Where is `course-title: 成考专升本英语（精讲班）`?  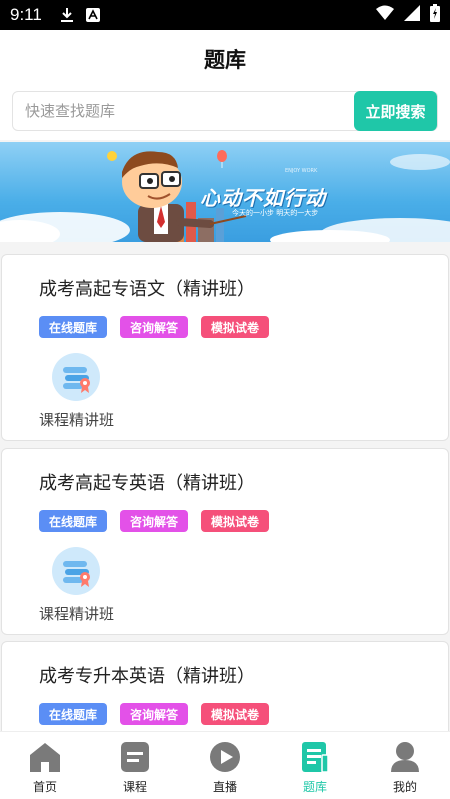
course-title: 成考专升本英语（精讲班） is located at coordinates (147, 676).